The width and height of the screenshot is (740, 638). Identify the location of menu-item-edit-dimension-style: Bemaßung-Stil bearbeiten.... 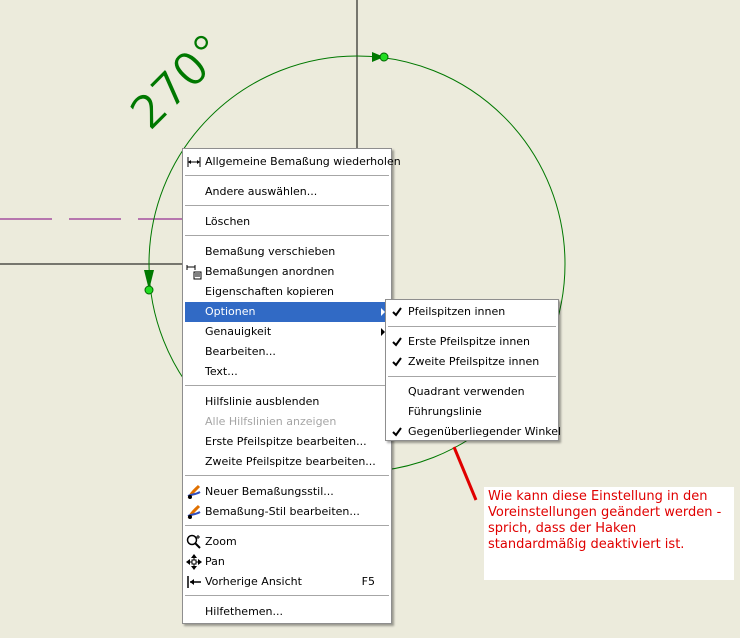
(287, 512).